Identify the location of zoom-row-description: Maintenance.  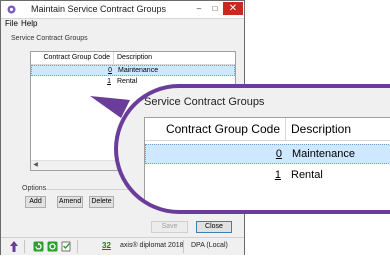
(323, 154).